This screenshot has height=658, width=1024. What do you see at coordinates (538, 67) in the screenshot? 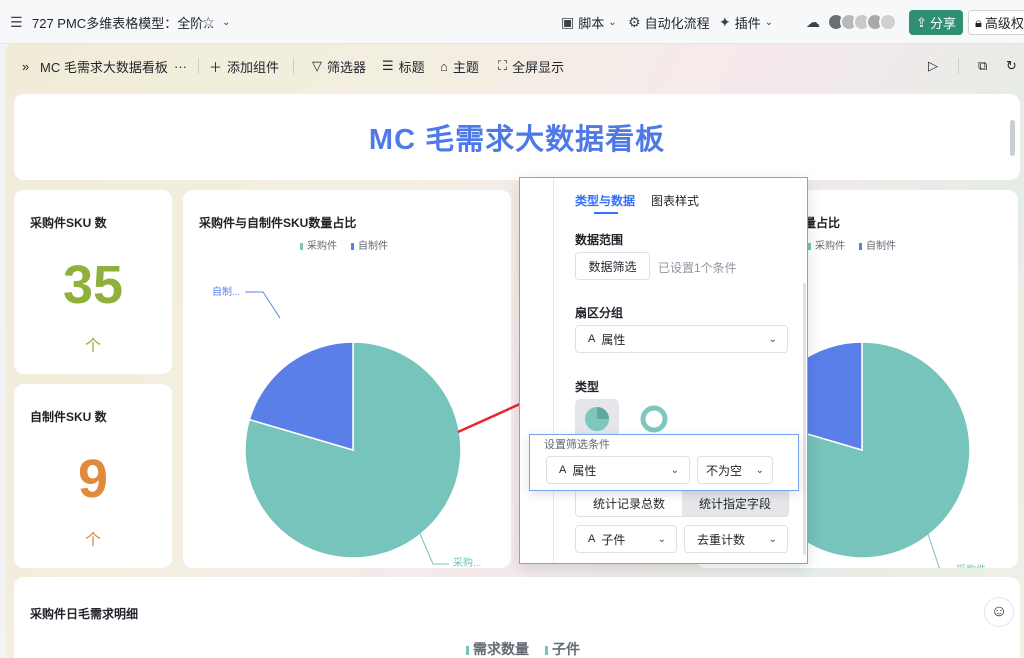
I see `fullscreen-label: 全屏显示` at bounding box center [538, 67].